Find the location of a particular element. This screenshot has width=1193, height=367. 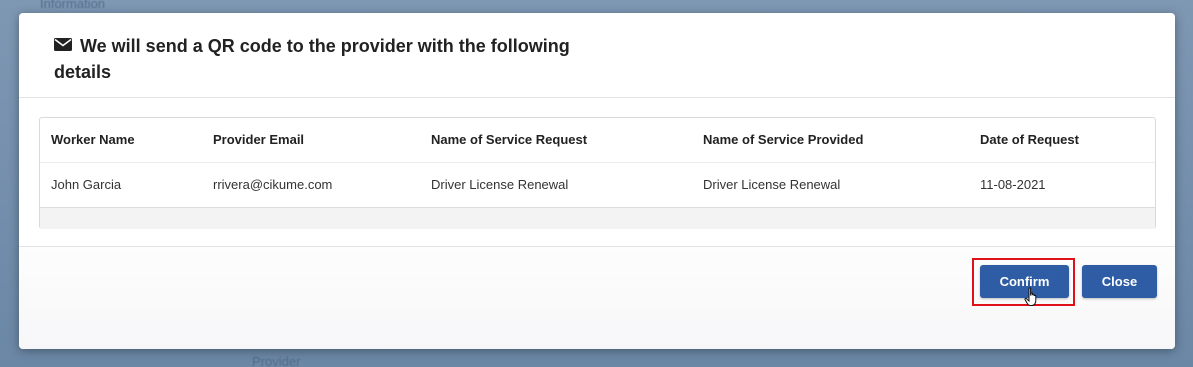

envelope-icon is located at coordinates (63, 44).